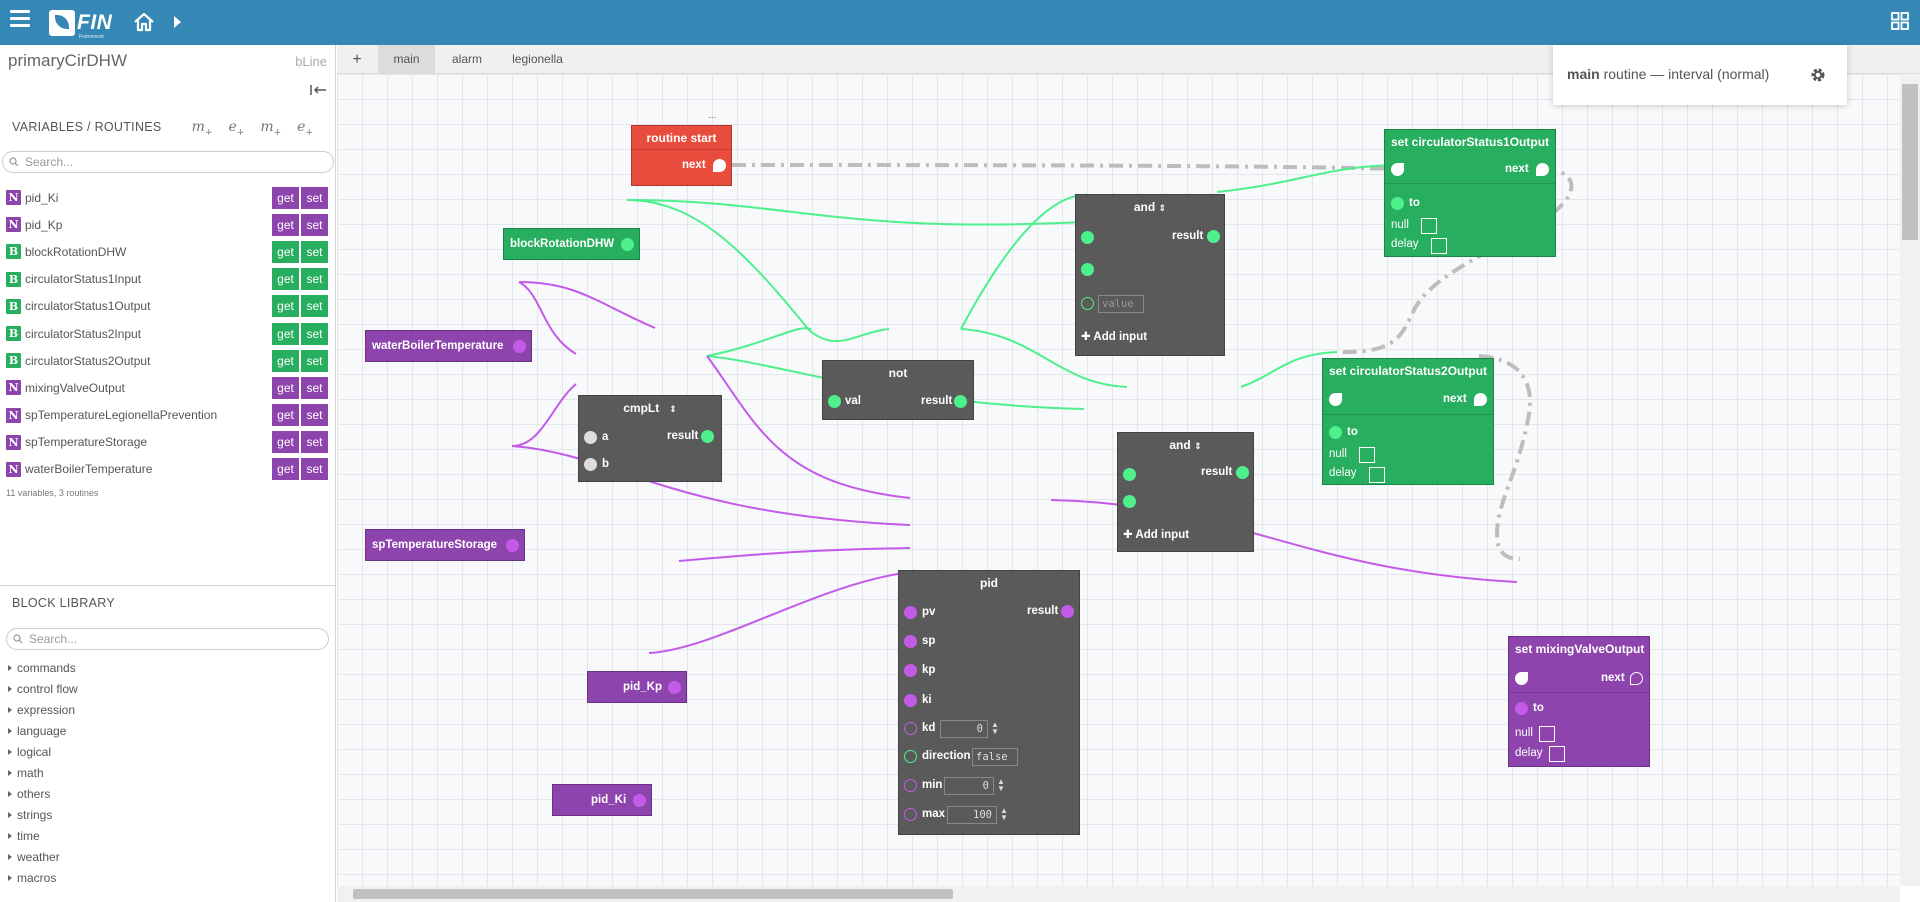 Image resolution: width=1920 pixels, height=902 pixels. I want to click on variable-row: Npid_Ki get set, so click(167, 197).